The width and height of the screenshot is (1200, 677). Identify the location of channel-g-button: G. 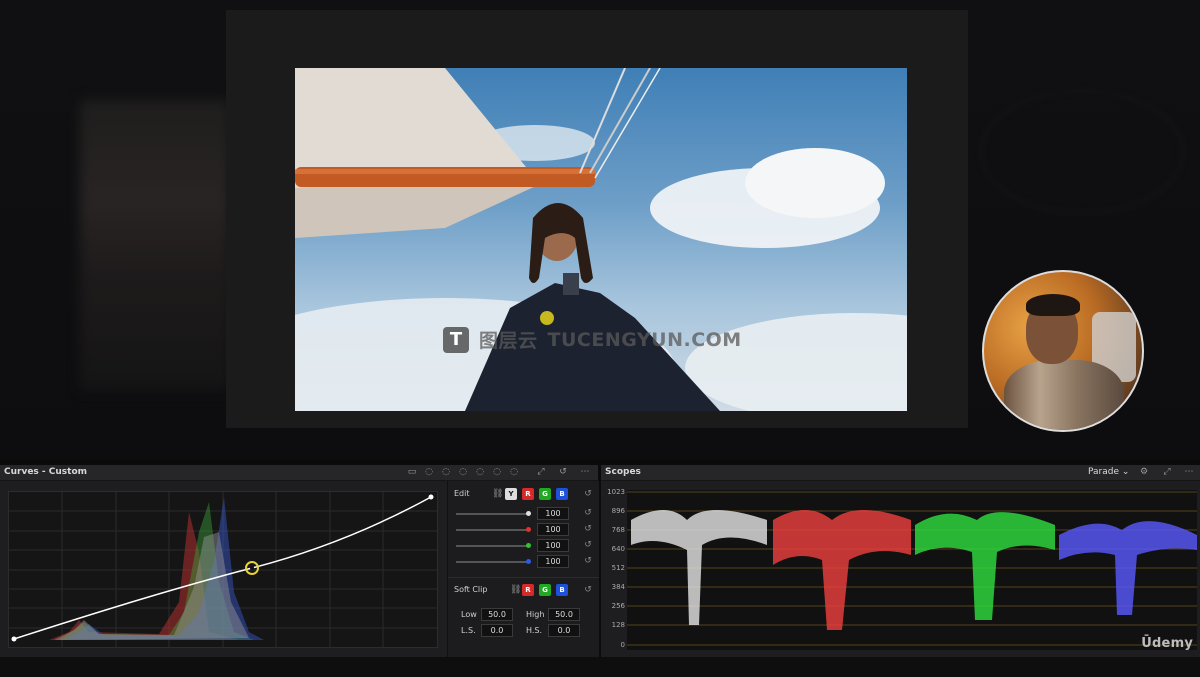
(545, 494).